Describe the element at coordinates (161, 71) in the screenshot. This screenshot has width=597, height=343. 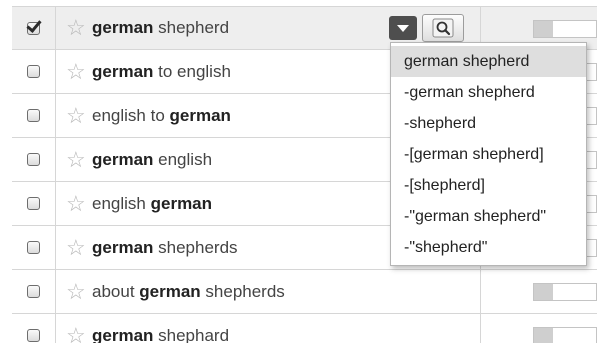
I see `keyword-text: german to english` at that location.